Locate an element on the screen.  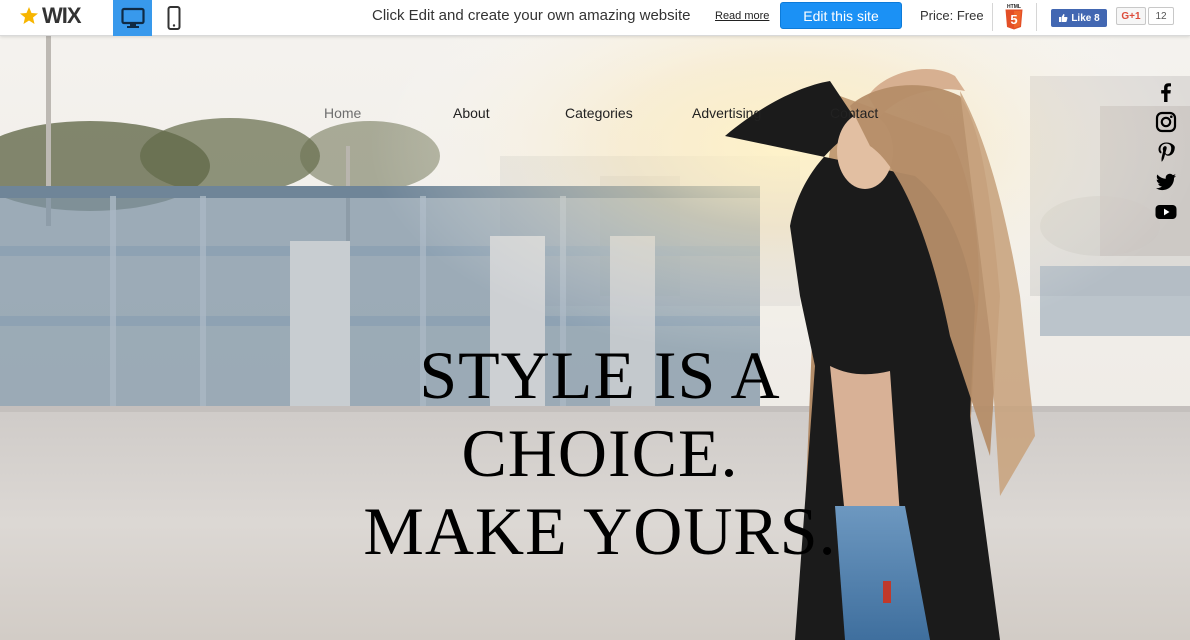
wix-logo-text: WIX is located at coordinates (62, 15).